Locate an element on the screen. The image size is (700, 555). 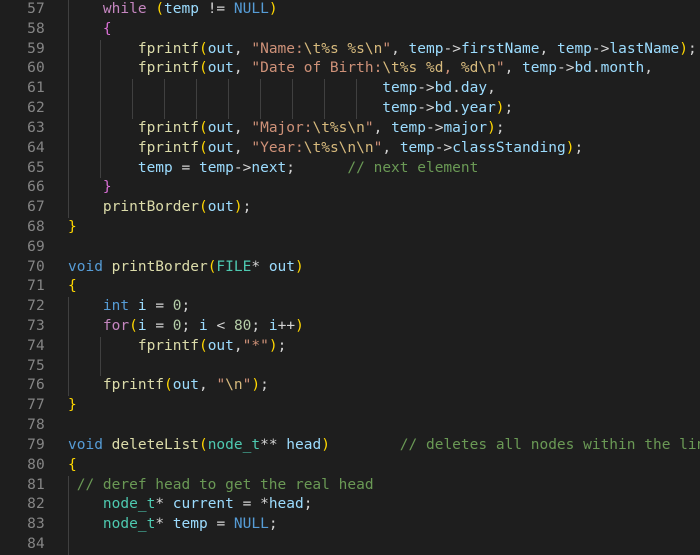
code-line: 61 temp->bd.day, is located at coordinates (350, 89).